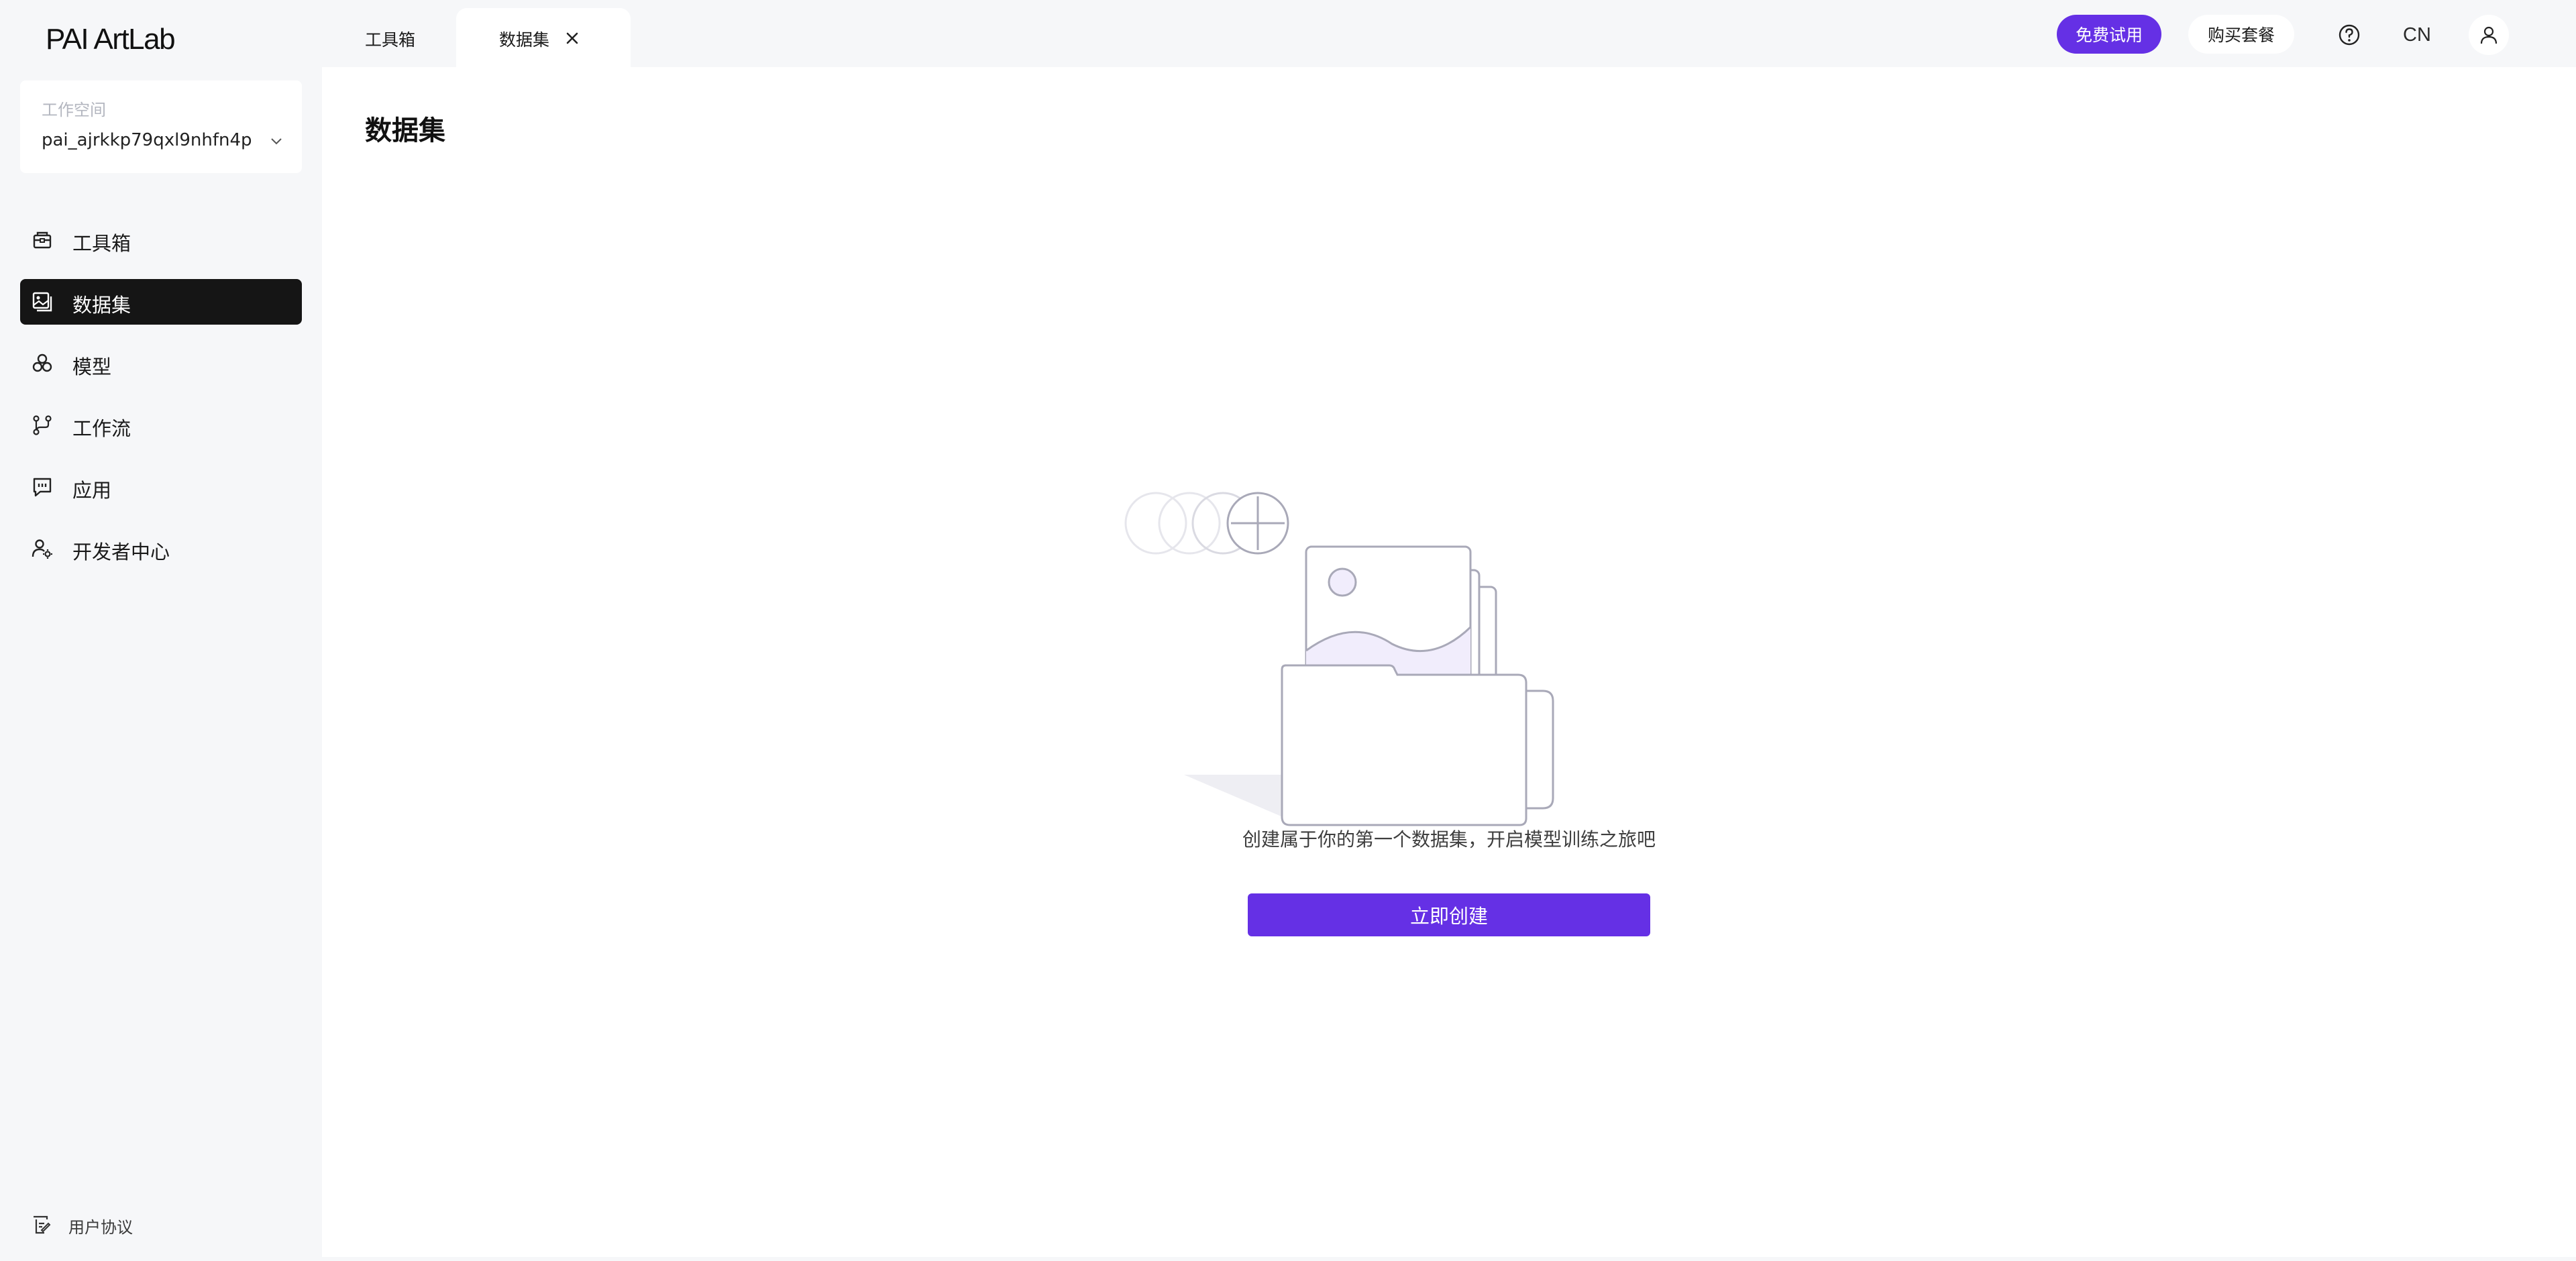  Describe the element at coordinates (405, 130) in the screenshot. I see `page-title: 数据集` at that location.